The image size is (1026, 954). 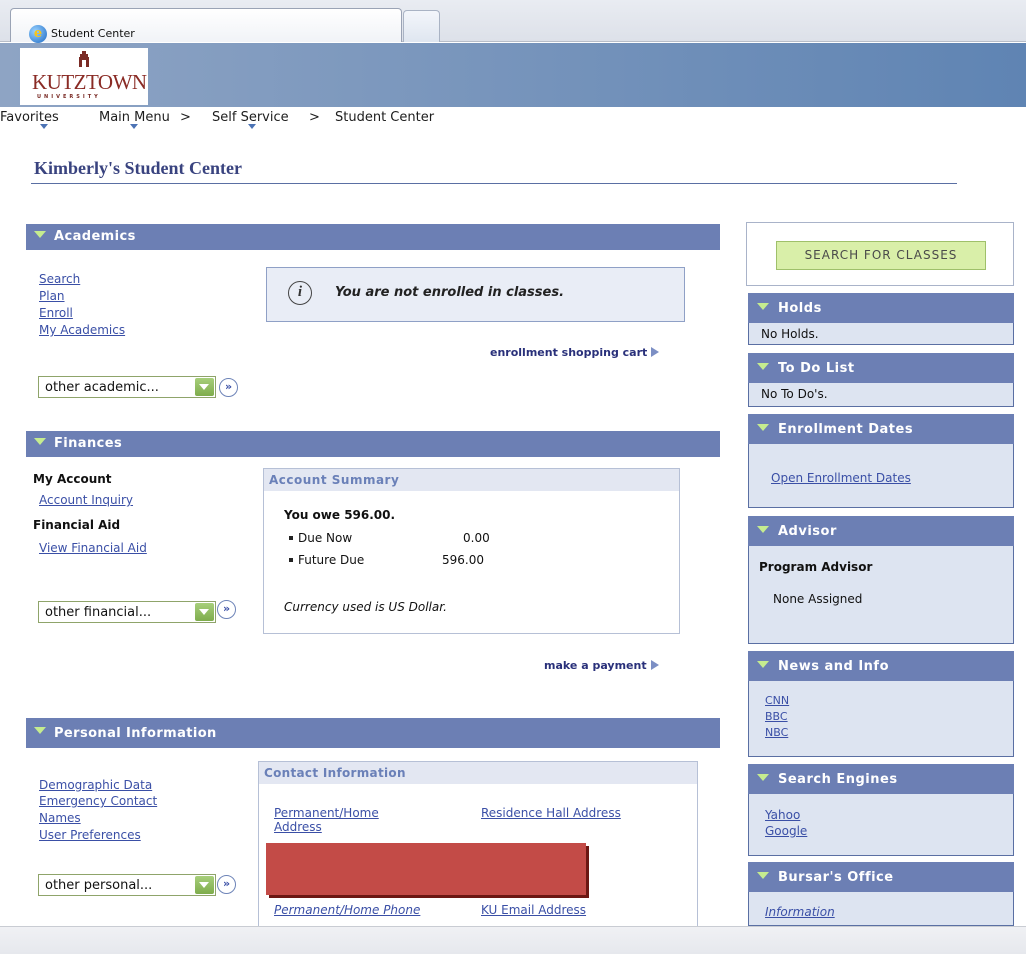 I want to click on search-for-classes-button: Search For Classes, so click(x=881, y=255).